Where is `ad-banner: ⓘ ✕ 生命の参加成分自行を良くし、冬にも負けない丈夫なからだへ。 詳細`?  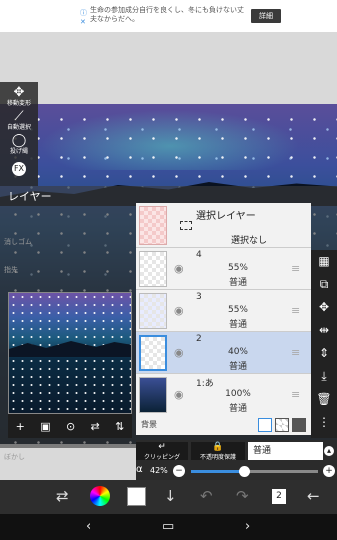
ad-banner: ⓘ ✕ 生命の参加成分自行を良くし、冬にも負けない丈夫なからだへ。 詳細 is located at coordinates (168, 16).